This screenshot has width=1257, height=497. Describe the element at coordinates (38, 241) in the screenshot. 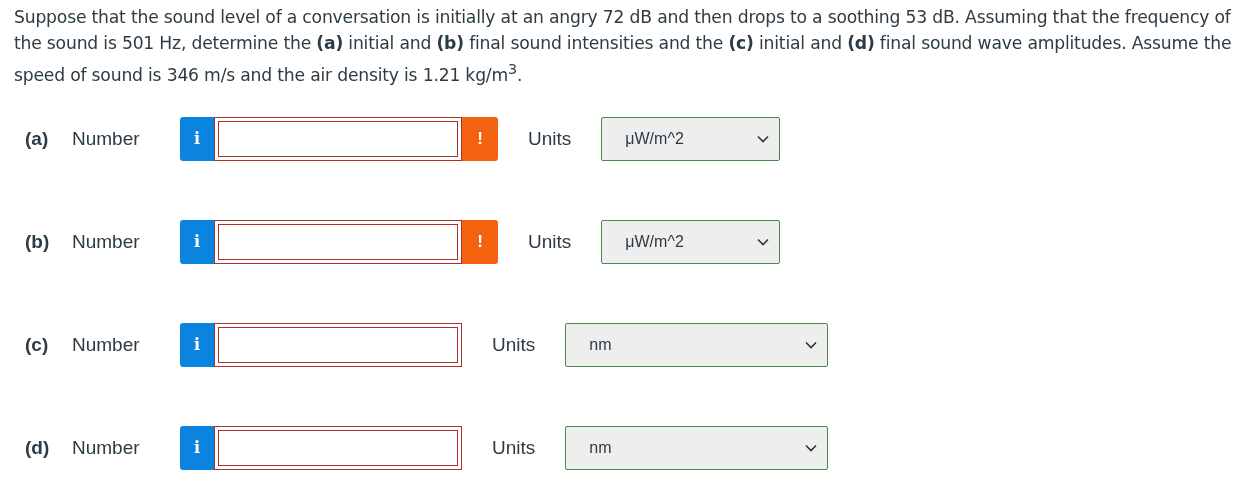

I see `part-label: (b)` at that location.